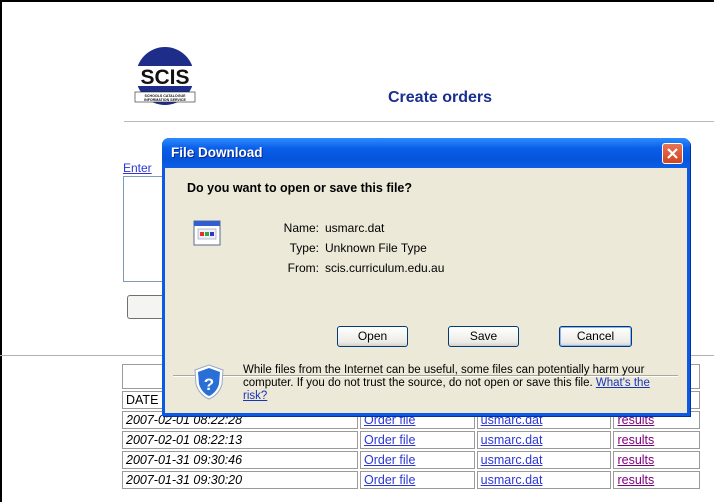 Image resolution: width=714 pixels, height=502 pixels. I want to click on shield-icon: ?, so click(209, 382).